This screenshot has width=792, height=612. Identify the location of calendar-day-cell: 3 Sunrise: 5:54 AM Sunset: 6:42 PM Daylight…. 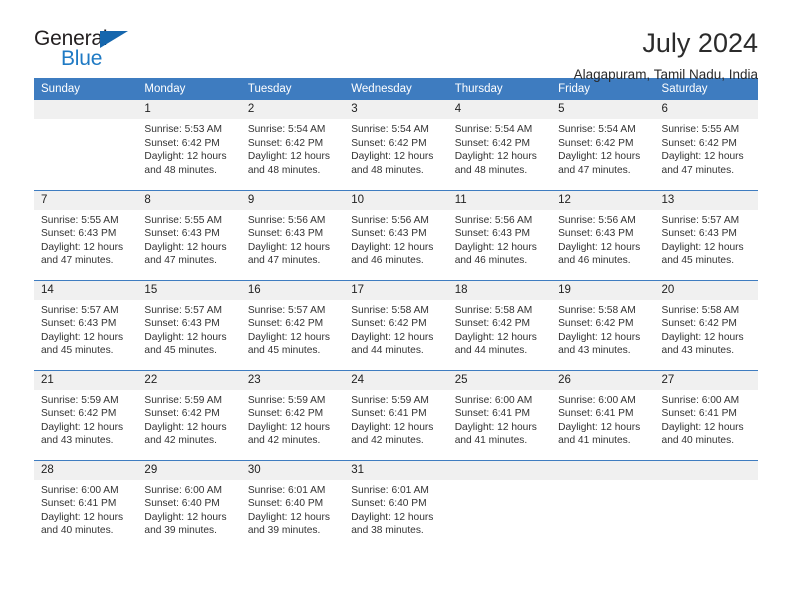
(396, 145).